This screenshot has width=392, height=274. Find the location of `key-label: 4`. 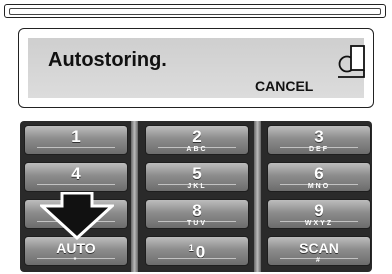

key-label: 4 is located at coordinates (76, 173).